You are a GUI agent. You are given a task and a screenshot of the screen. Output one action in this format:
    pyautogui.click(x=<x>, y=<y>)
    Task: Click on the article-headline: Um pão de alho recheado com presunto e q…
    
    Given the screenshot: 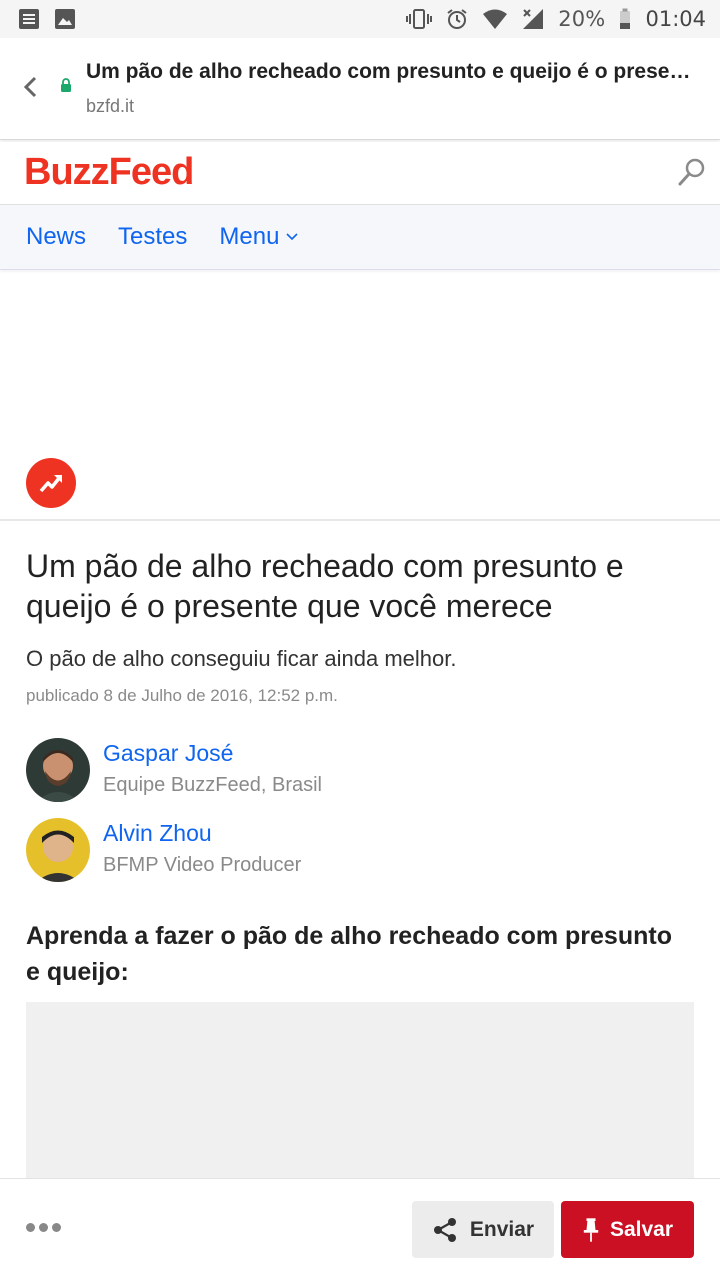 What is the action you would take?
    pyautogui.click(x=325, y=586)
    